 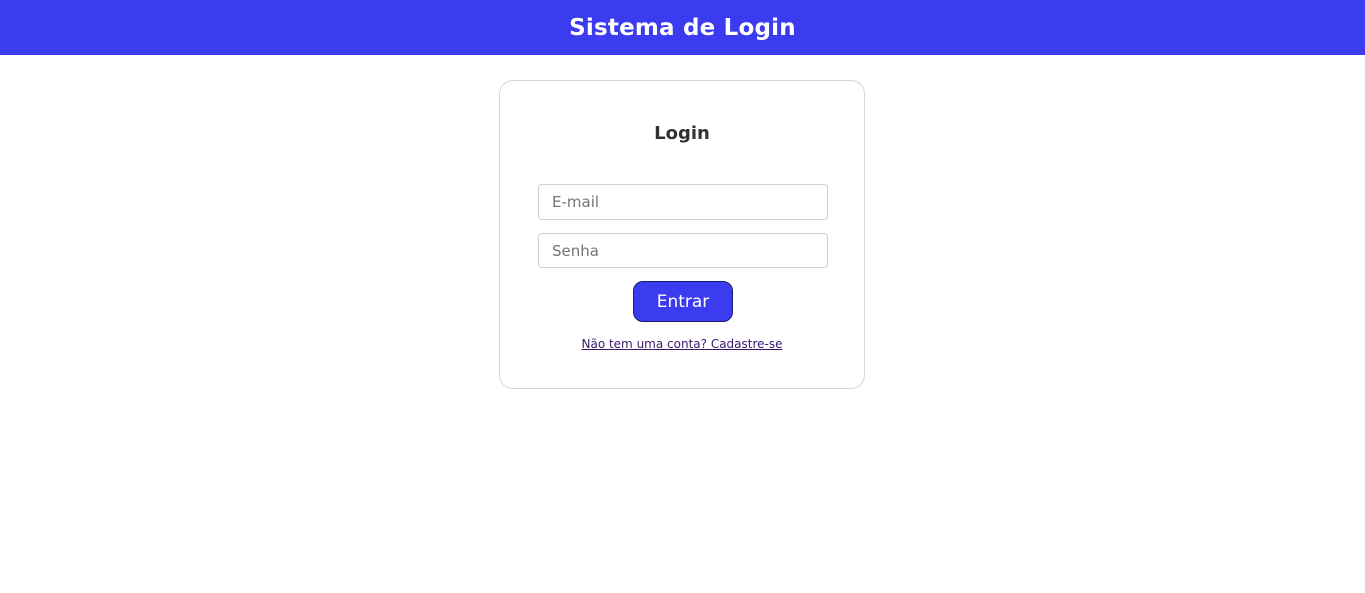 I want to click on app-title: Sistema de Login, so click(x=682, y=27).